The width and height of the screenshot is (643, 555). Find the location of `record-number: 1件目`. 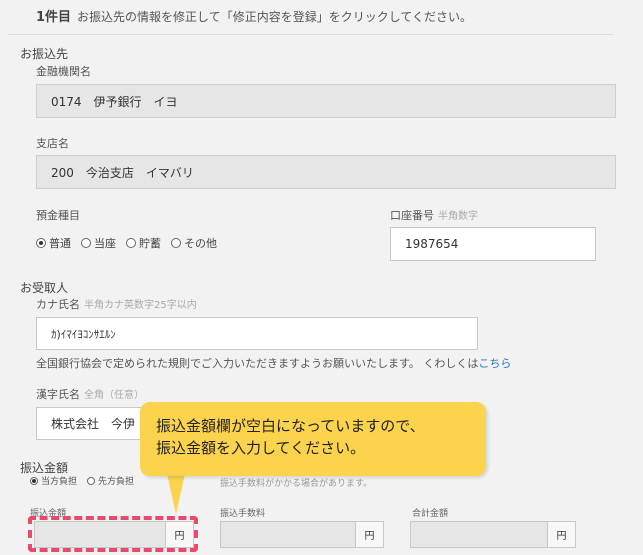

record-number: 1件目 is located at coordinates (54, 17).